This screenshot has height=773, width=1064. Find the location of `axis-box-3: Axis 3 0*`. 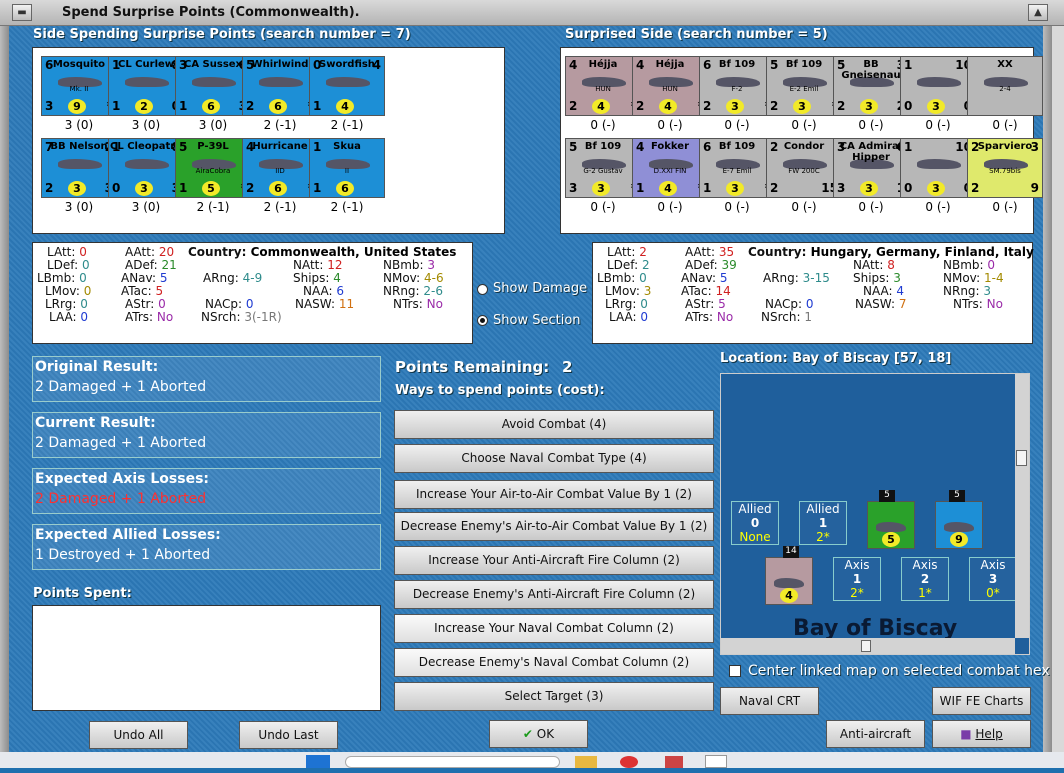

axis-box-3: Axis 3 0* is located at coordinates (993, 579).